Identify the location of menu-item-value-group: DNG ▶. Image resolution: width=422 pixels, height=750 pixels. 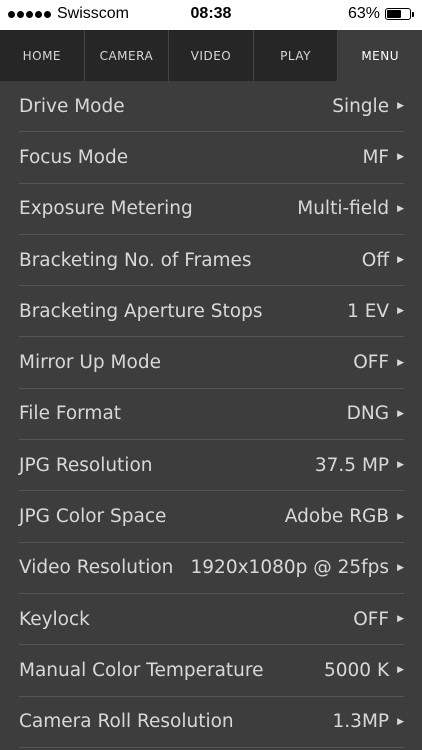
(375, 413).